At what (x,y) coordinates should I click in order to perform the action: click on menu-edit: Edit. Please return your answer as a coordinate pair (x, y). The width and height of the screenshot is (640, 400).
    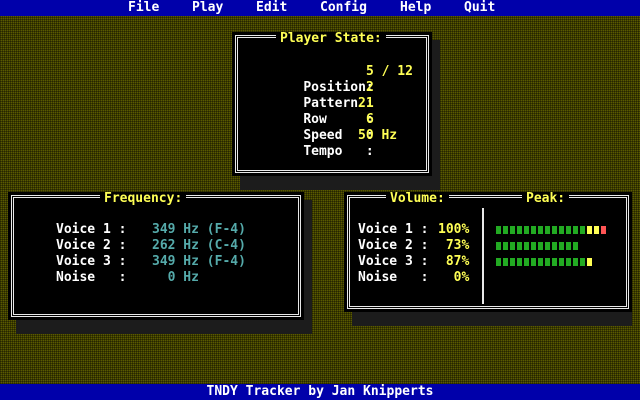
    Looking at the image, I should click on (271, 8).